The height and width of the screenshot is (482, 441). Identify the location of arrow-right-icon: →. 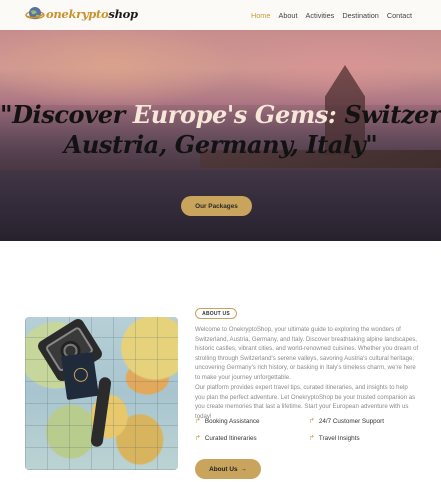
(243, 469).